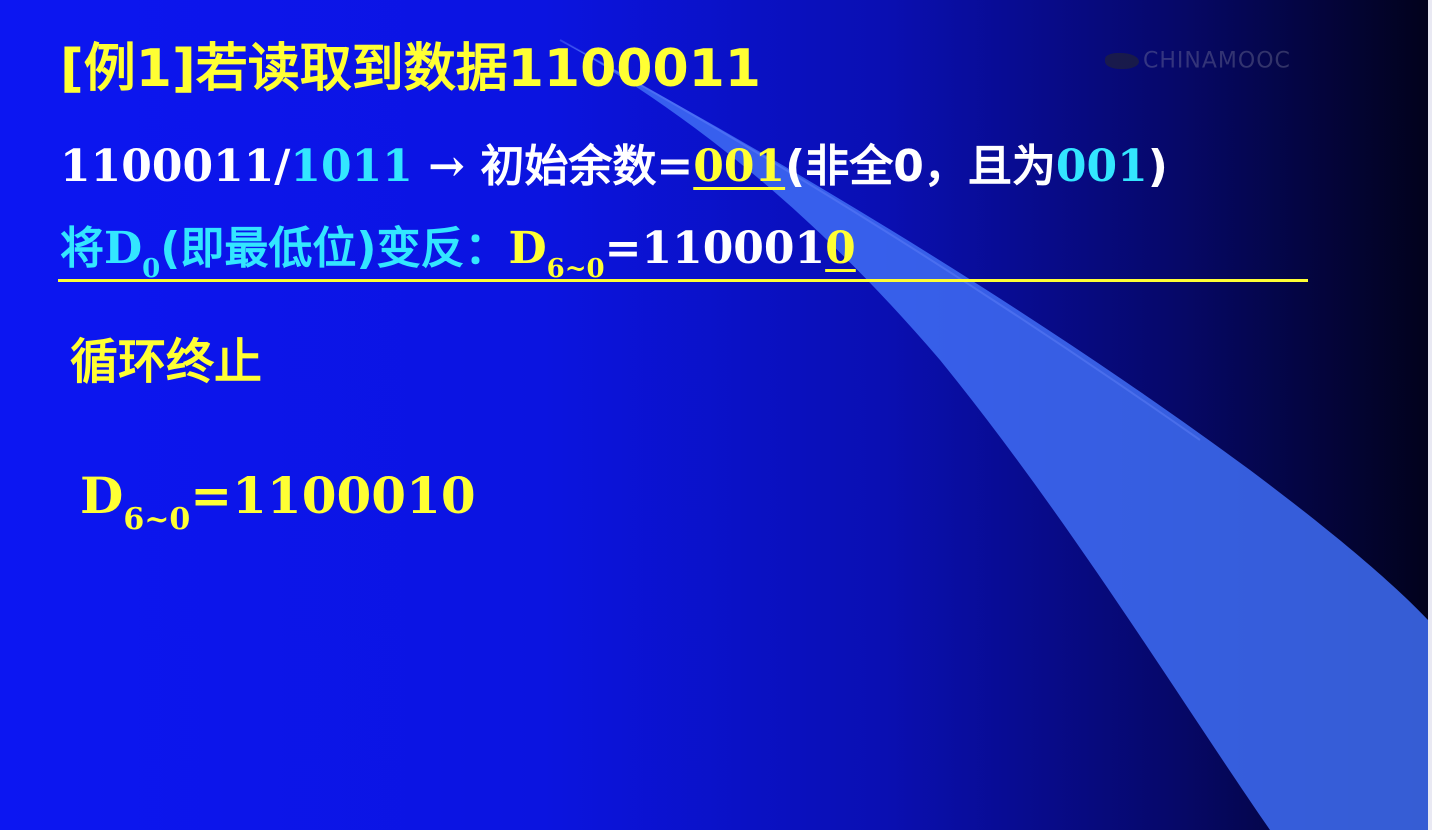 The width and height of the screenshot is (1432, 830). What do you see at coordinates (351, 166) in the screenshot?
I see `divisor: 1011` at bounding box center [351, 166].